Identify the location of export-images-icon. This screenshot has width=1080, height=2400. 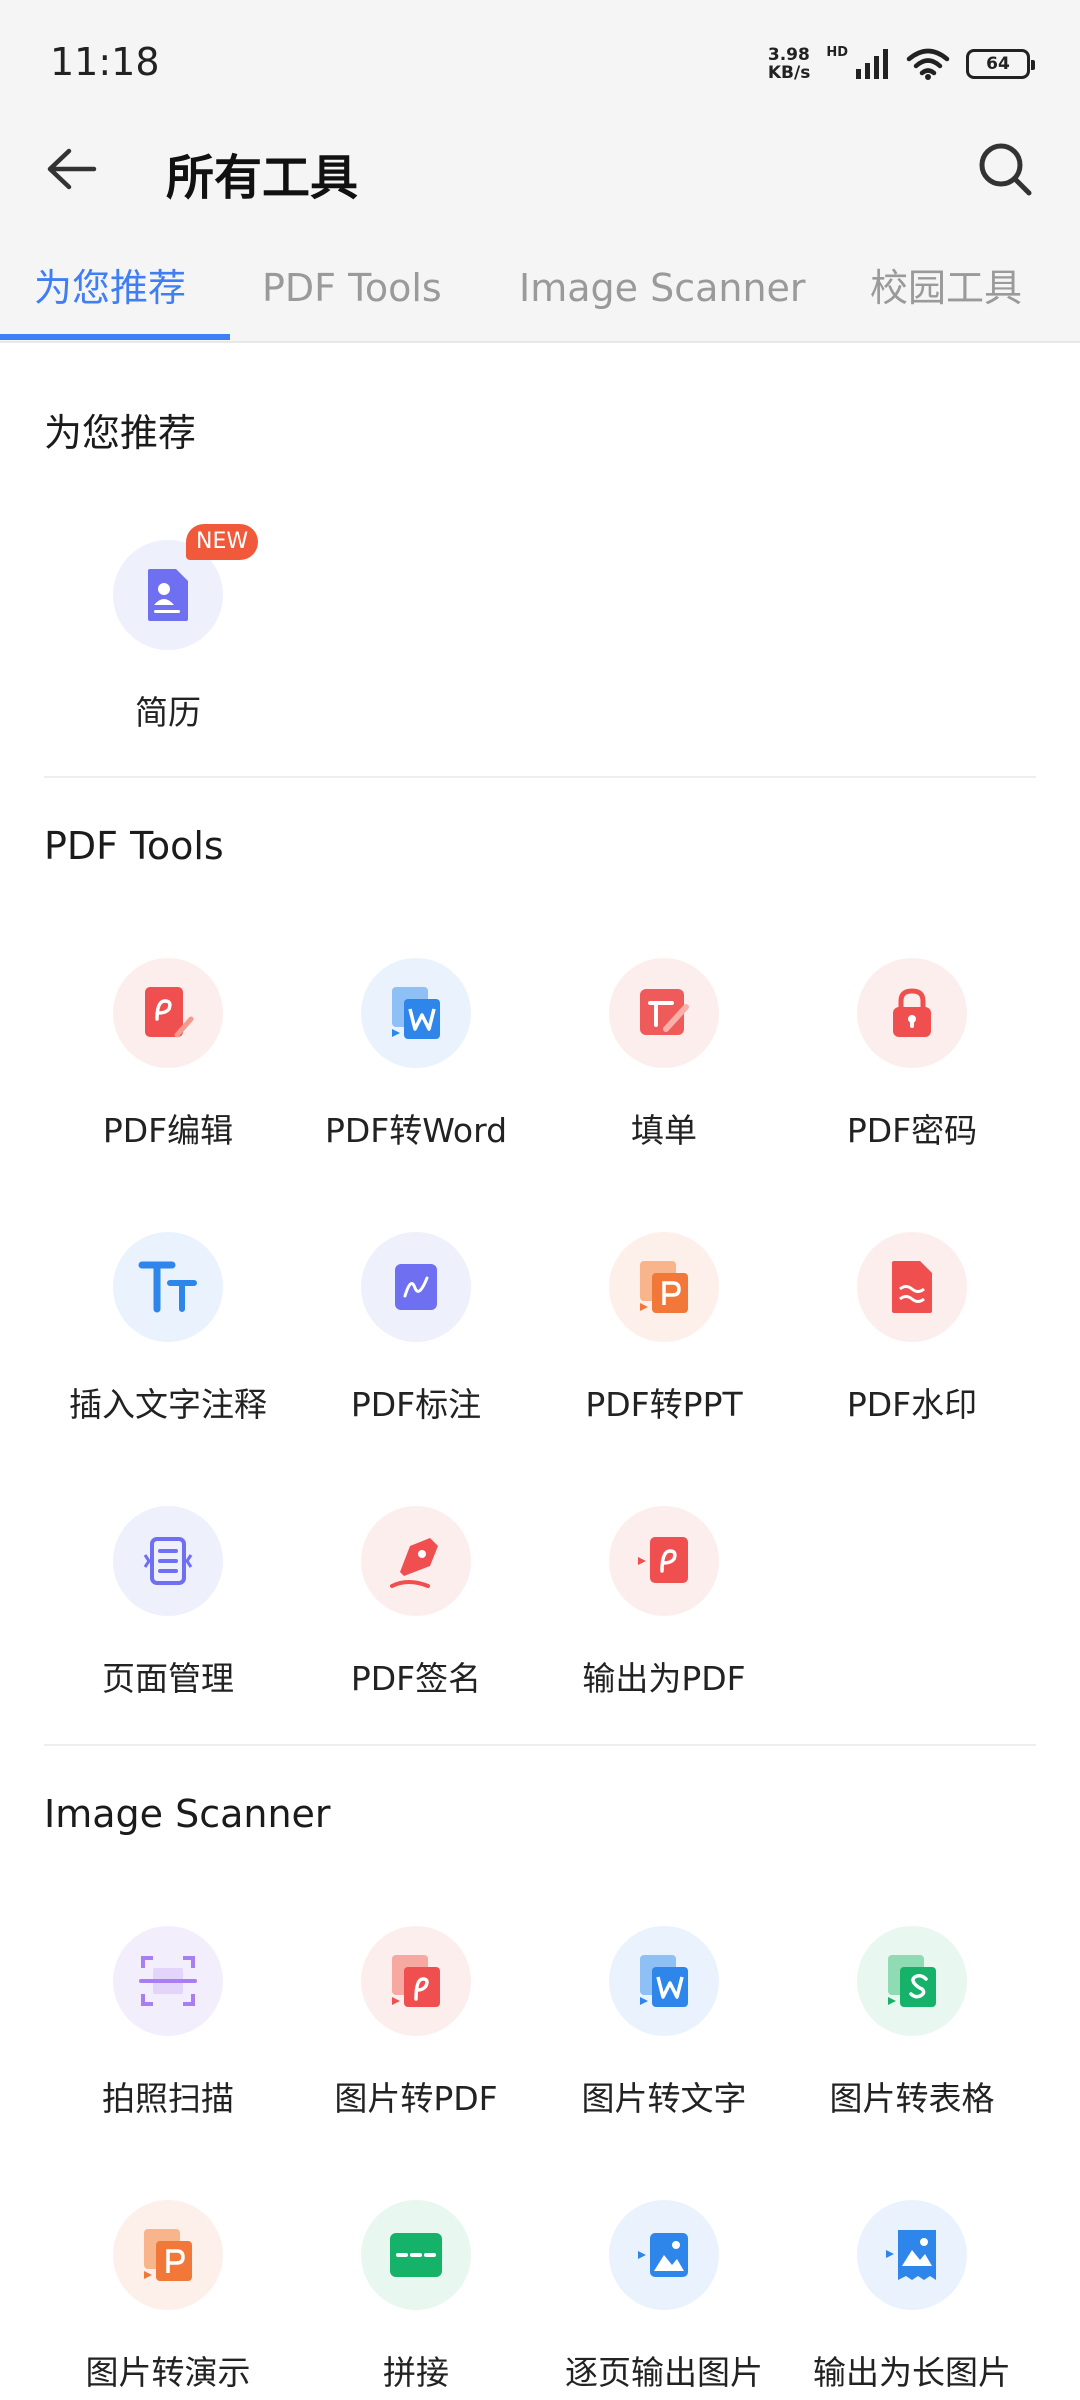
(663, 2255).